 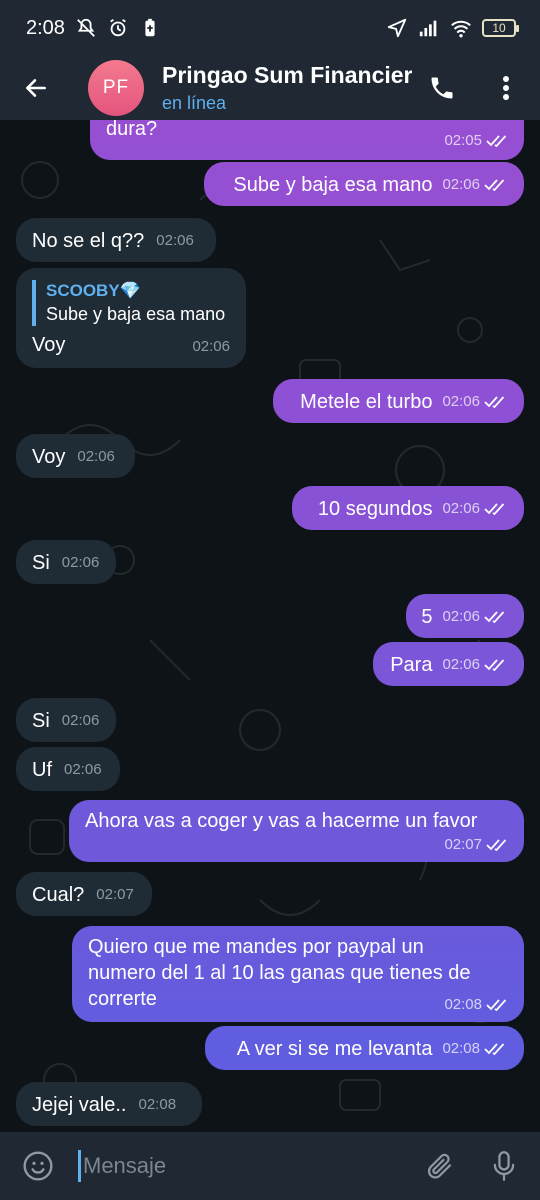 I want to click on message-incoming: Uf 02:06, so click(x=68, y=769).